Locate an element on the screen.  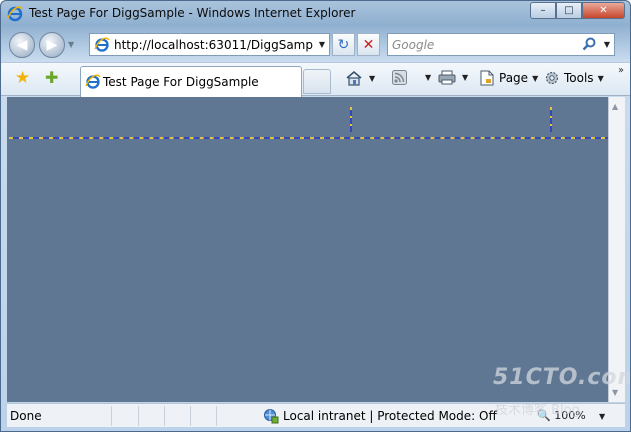
page-dropdown-icon: ▼ is located at coordinates (535, 78).